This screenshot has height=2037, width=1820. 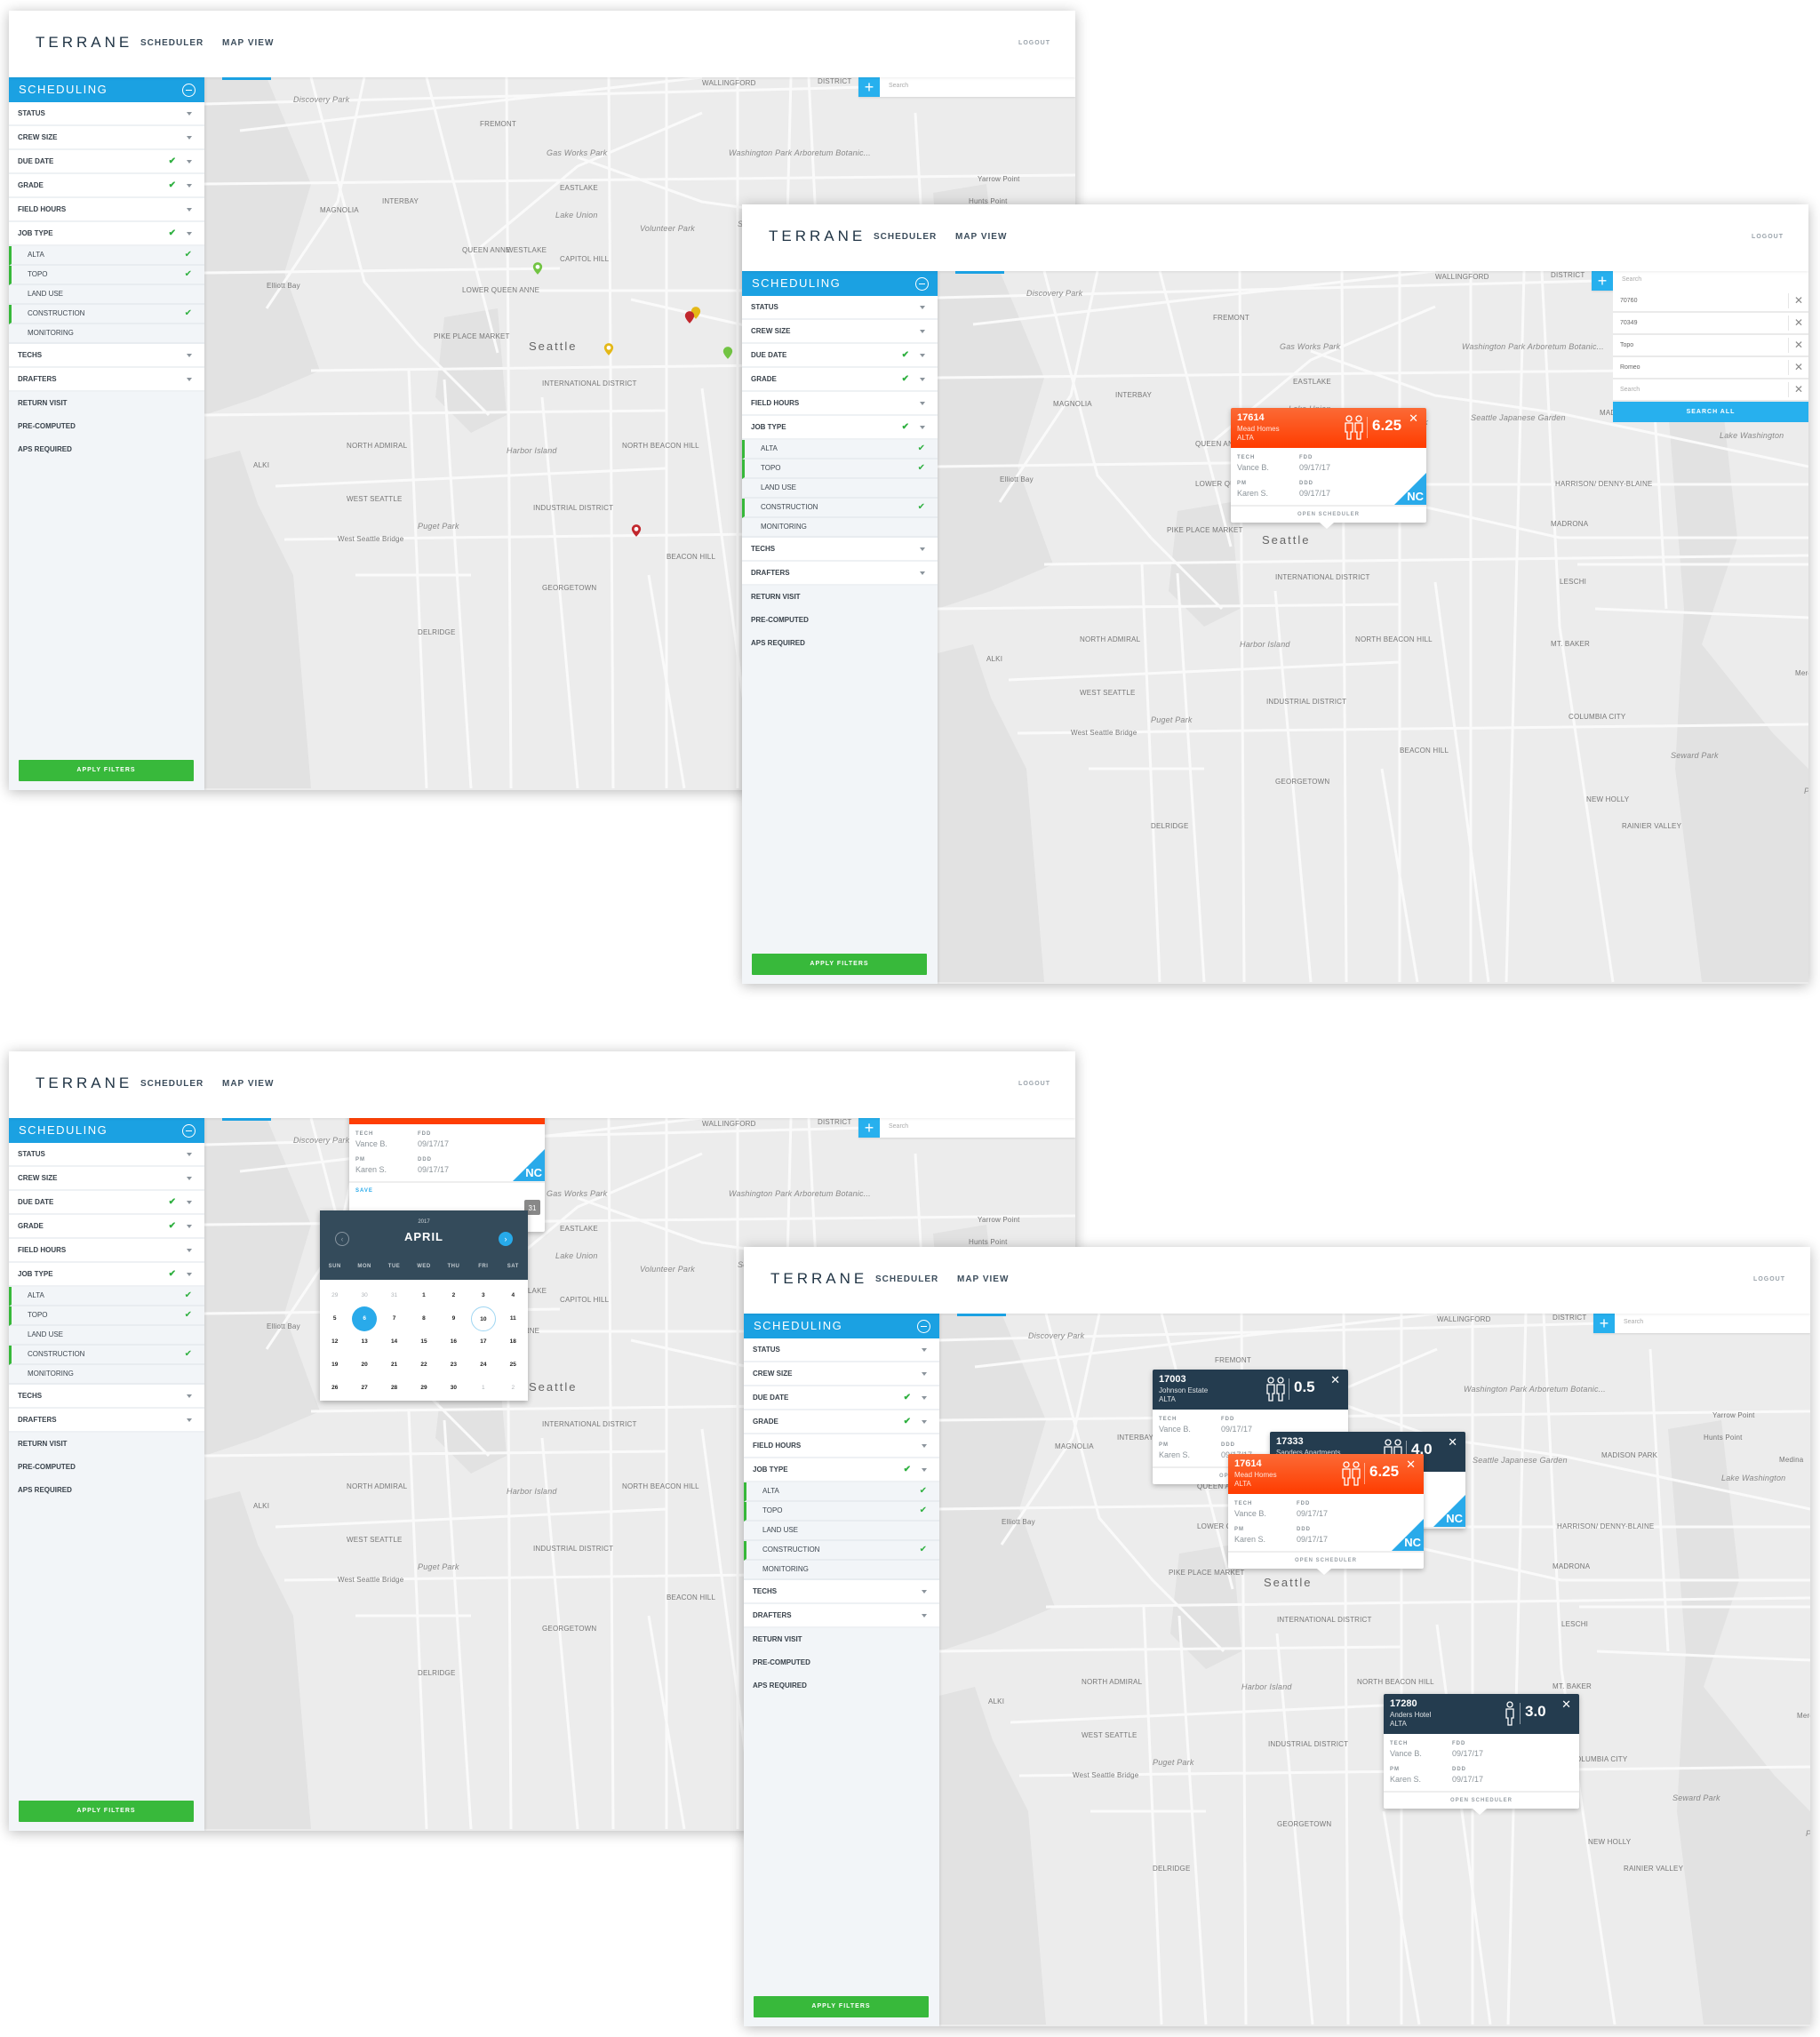 What do you see at coordinates (423, 1319) in the screenshot?
I see `calendar-day: 8` at bounding box center [423, 1319].